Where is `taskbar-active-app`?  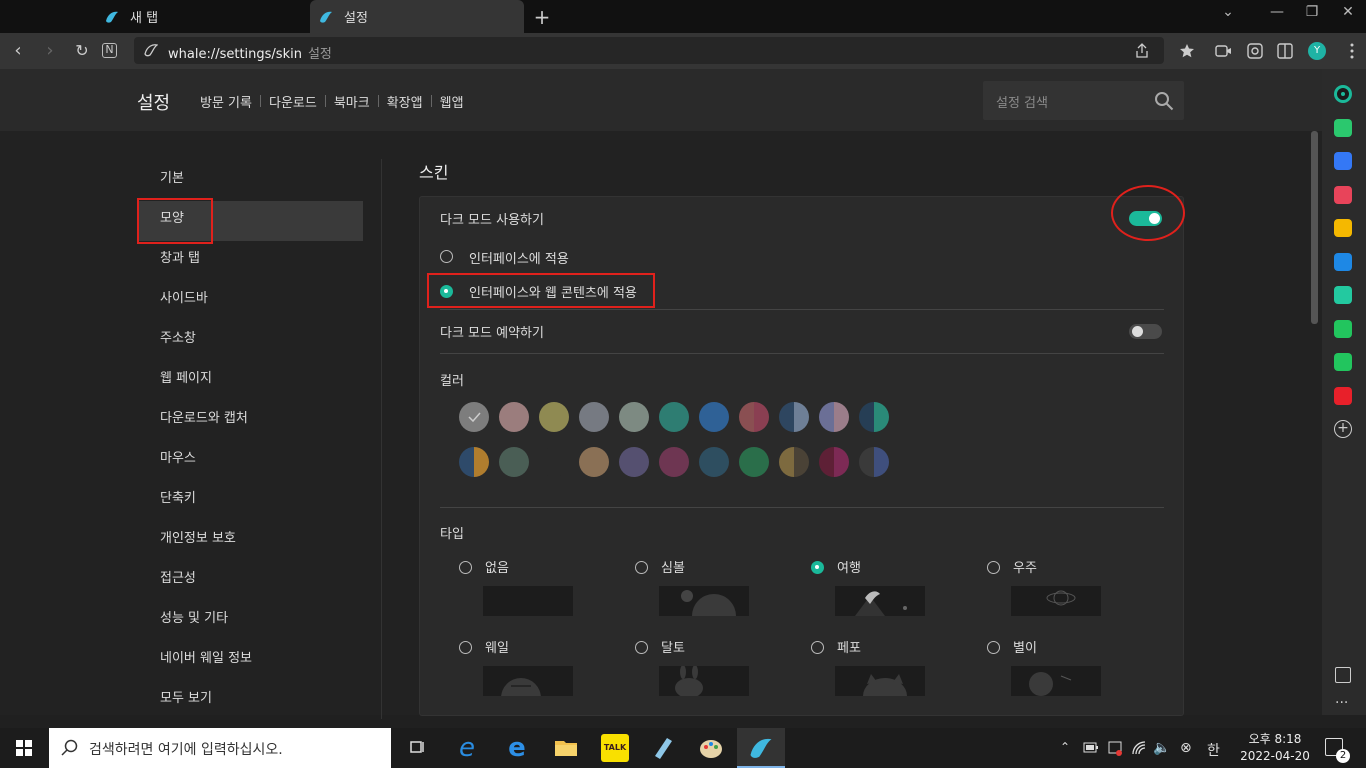 taskbar-active-app is located at coordinates (761, 748).